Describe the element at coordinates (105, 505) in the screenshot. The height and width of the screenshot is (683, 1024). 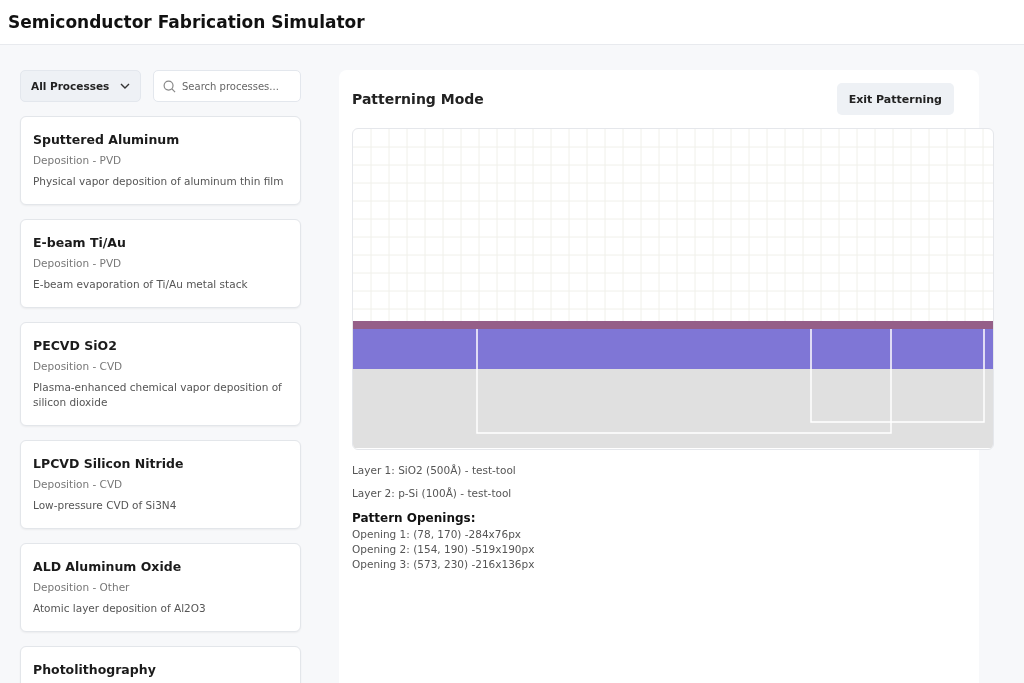
I see `process-description: Low-pressure CVD of Si3N4` at that location.